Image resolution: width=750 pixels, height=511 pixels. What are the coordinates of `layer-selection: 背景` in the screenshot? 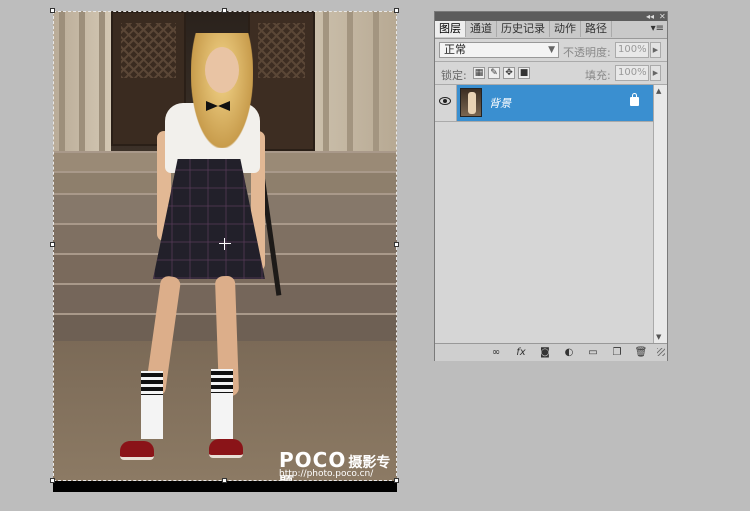 It's located at (555, 103).